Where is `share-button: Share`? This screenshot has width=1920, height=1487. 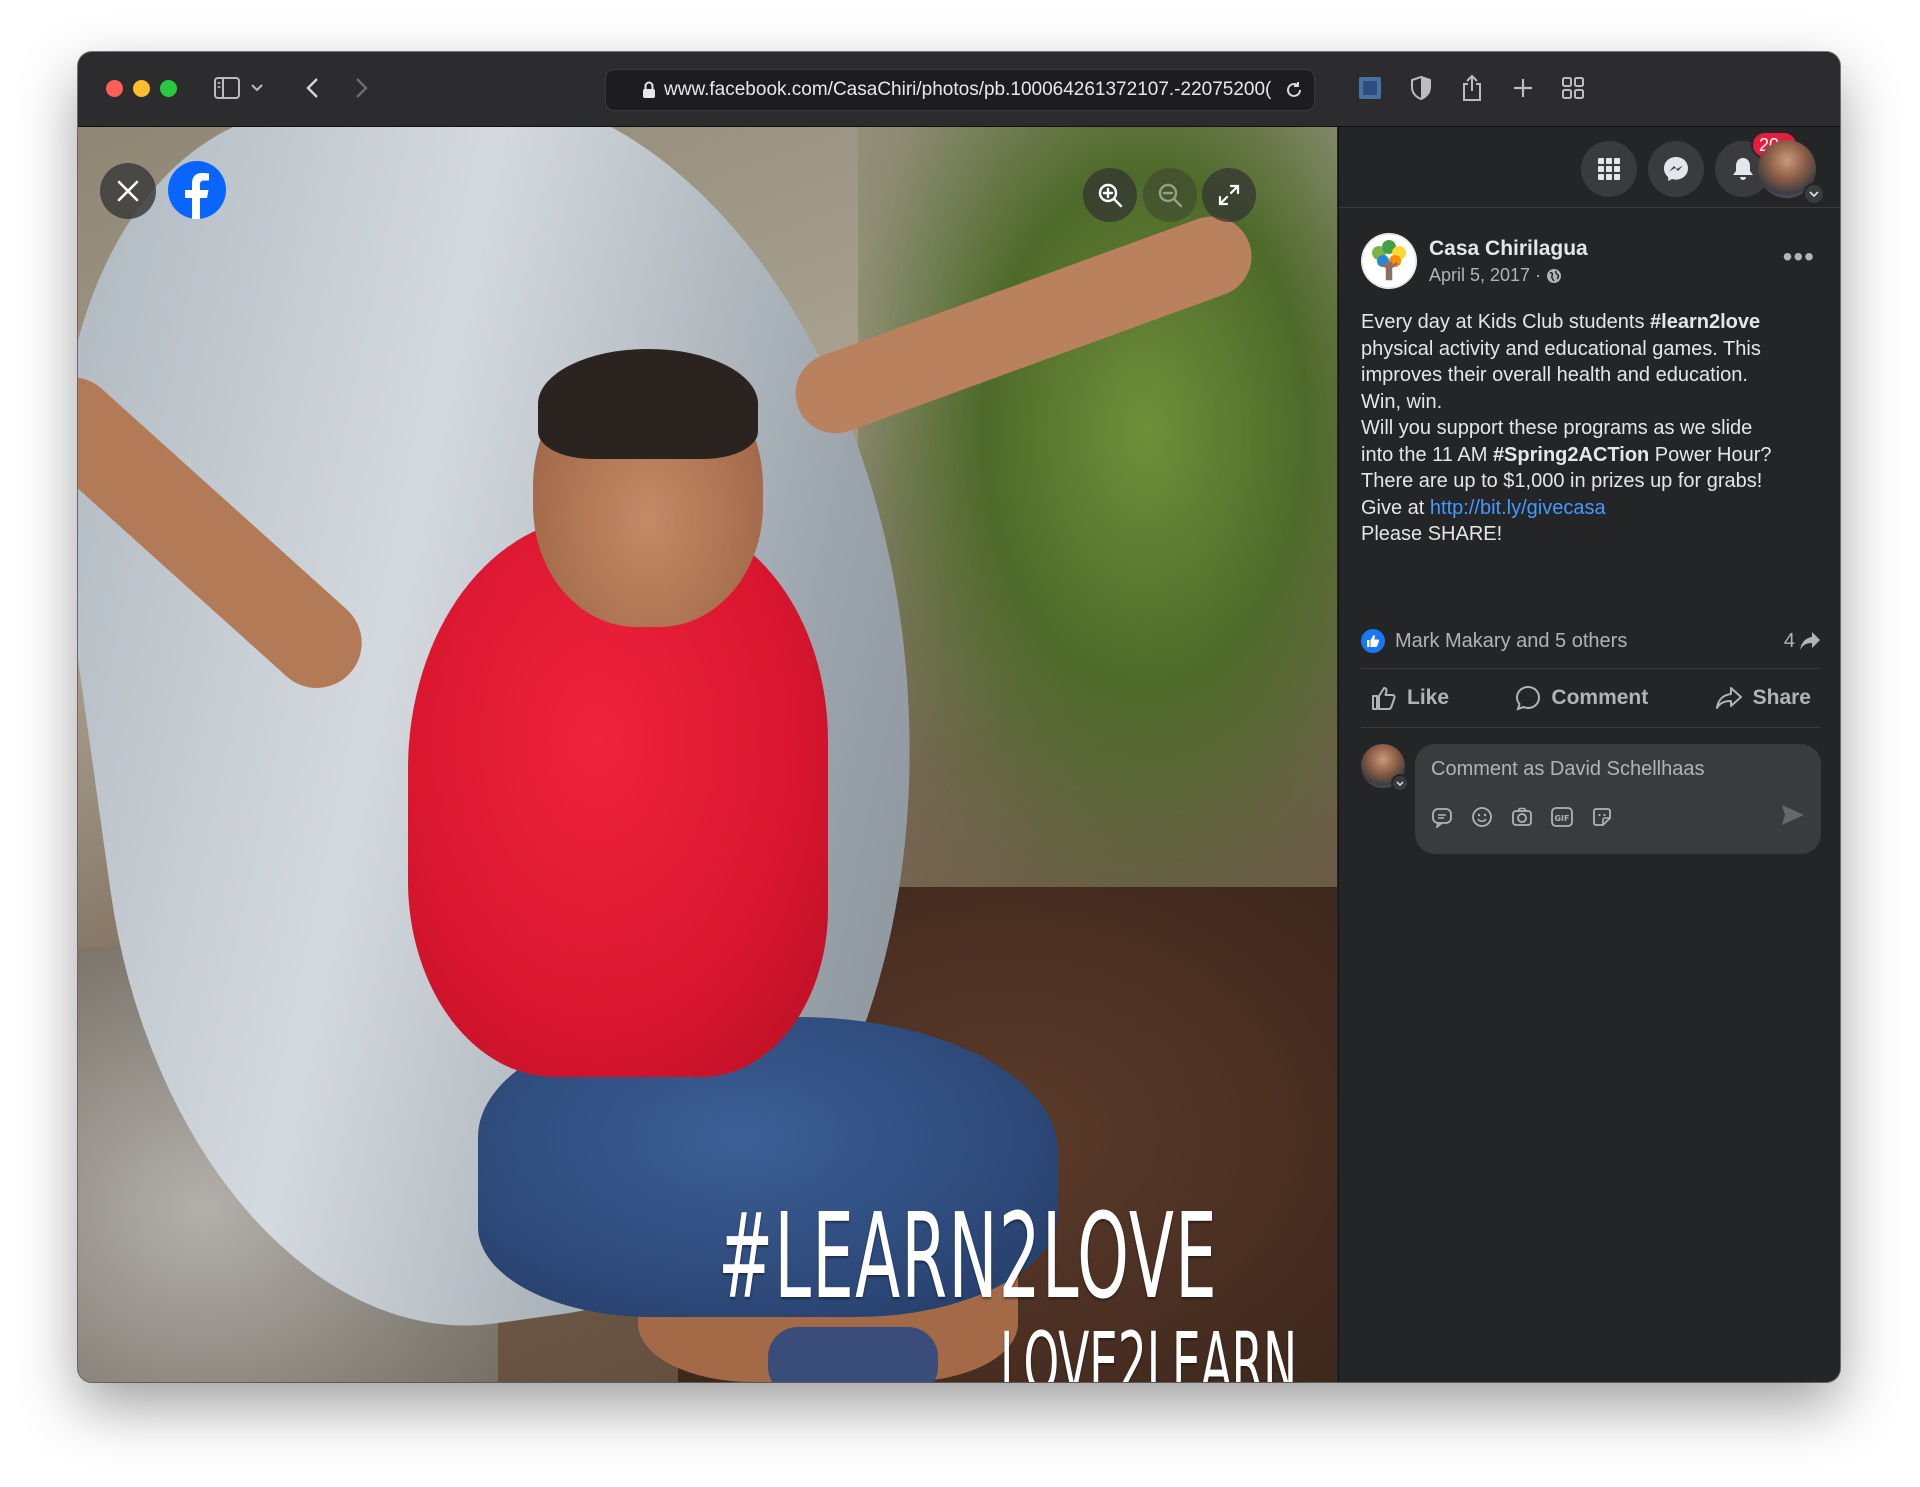
share-button: Share is located at coordinates (1763, 698).